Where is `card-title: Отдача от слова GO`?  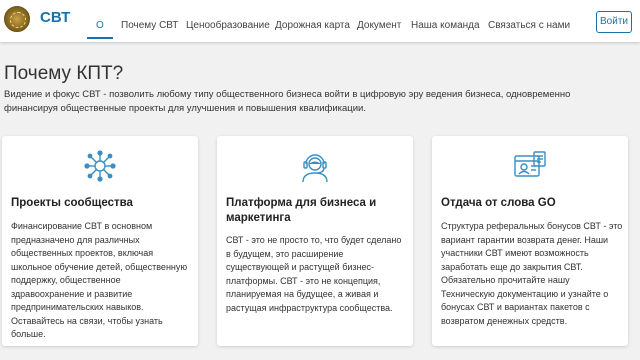
card-title: Отдача от слова GO is located at coordinates (498, 203).